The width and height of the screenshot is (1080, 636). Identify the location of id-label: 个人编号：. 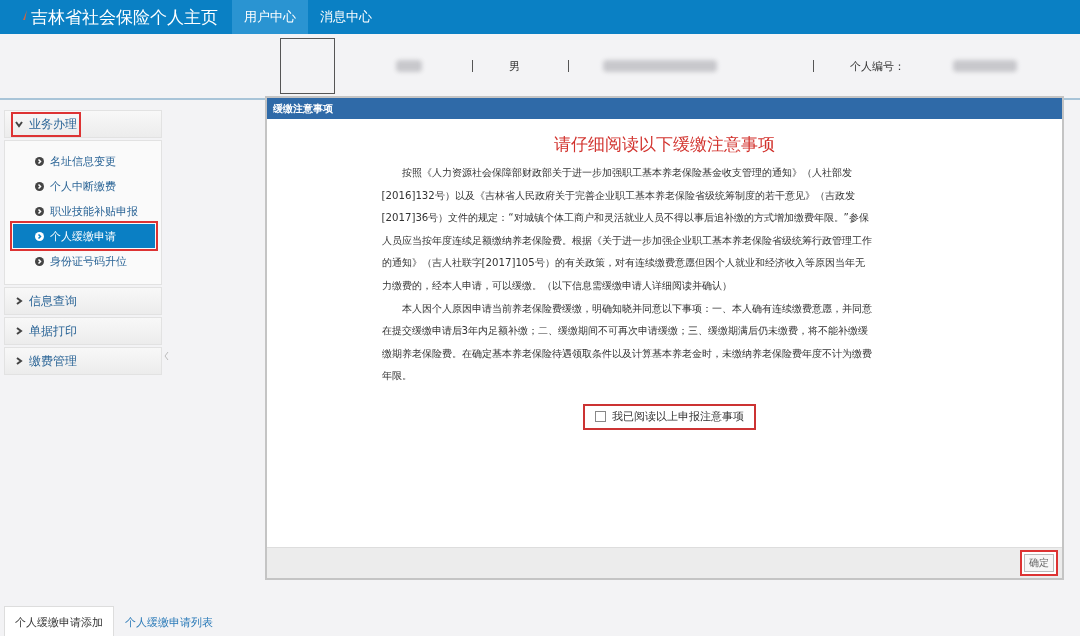
(877, 66).